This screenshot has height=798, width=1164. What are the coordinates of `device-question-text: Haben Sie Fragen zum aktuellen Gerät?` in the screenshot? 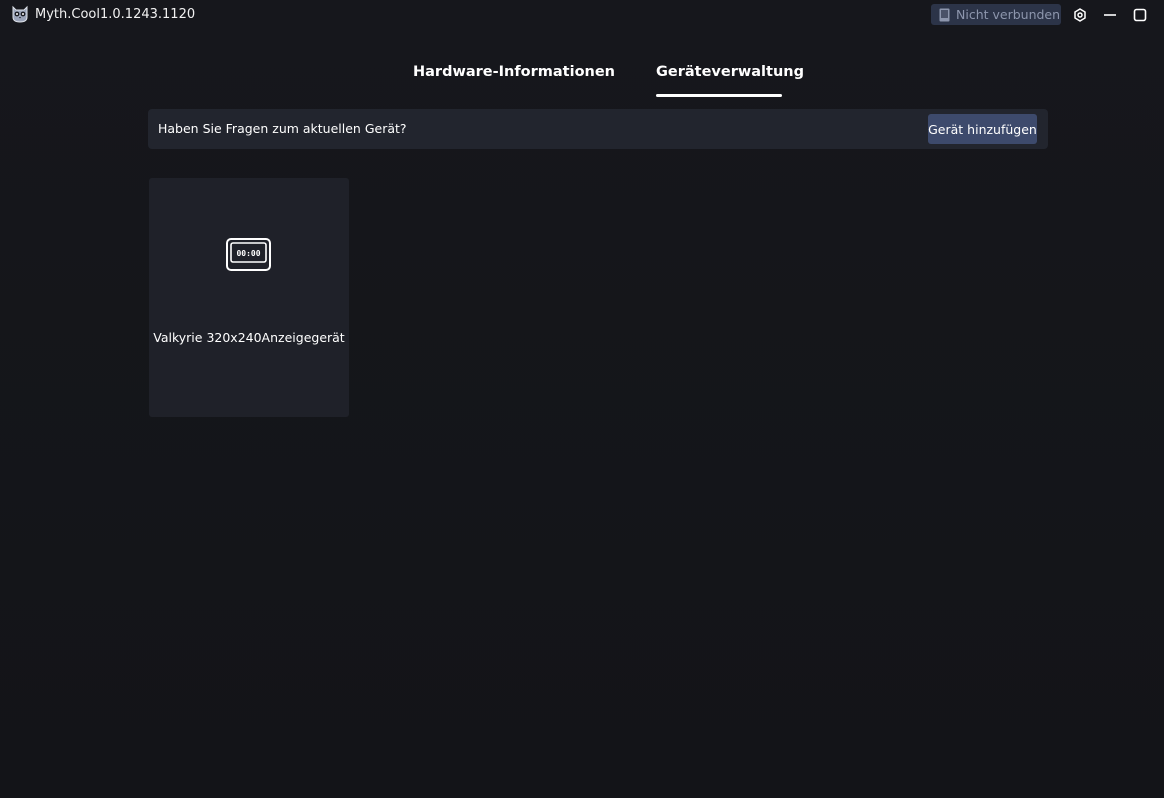 It's located at (282, 128).